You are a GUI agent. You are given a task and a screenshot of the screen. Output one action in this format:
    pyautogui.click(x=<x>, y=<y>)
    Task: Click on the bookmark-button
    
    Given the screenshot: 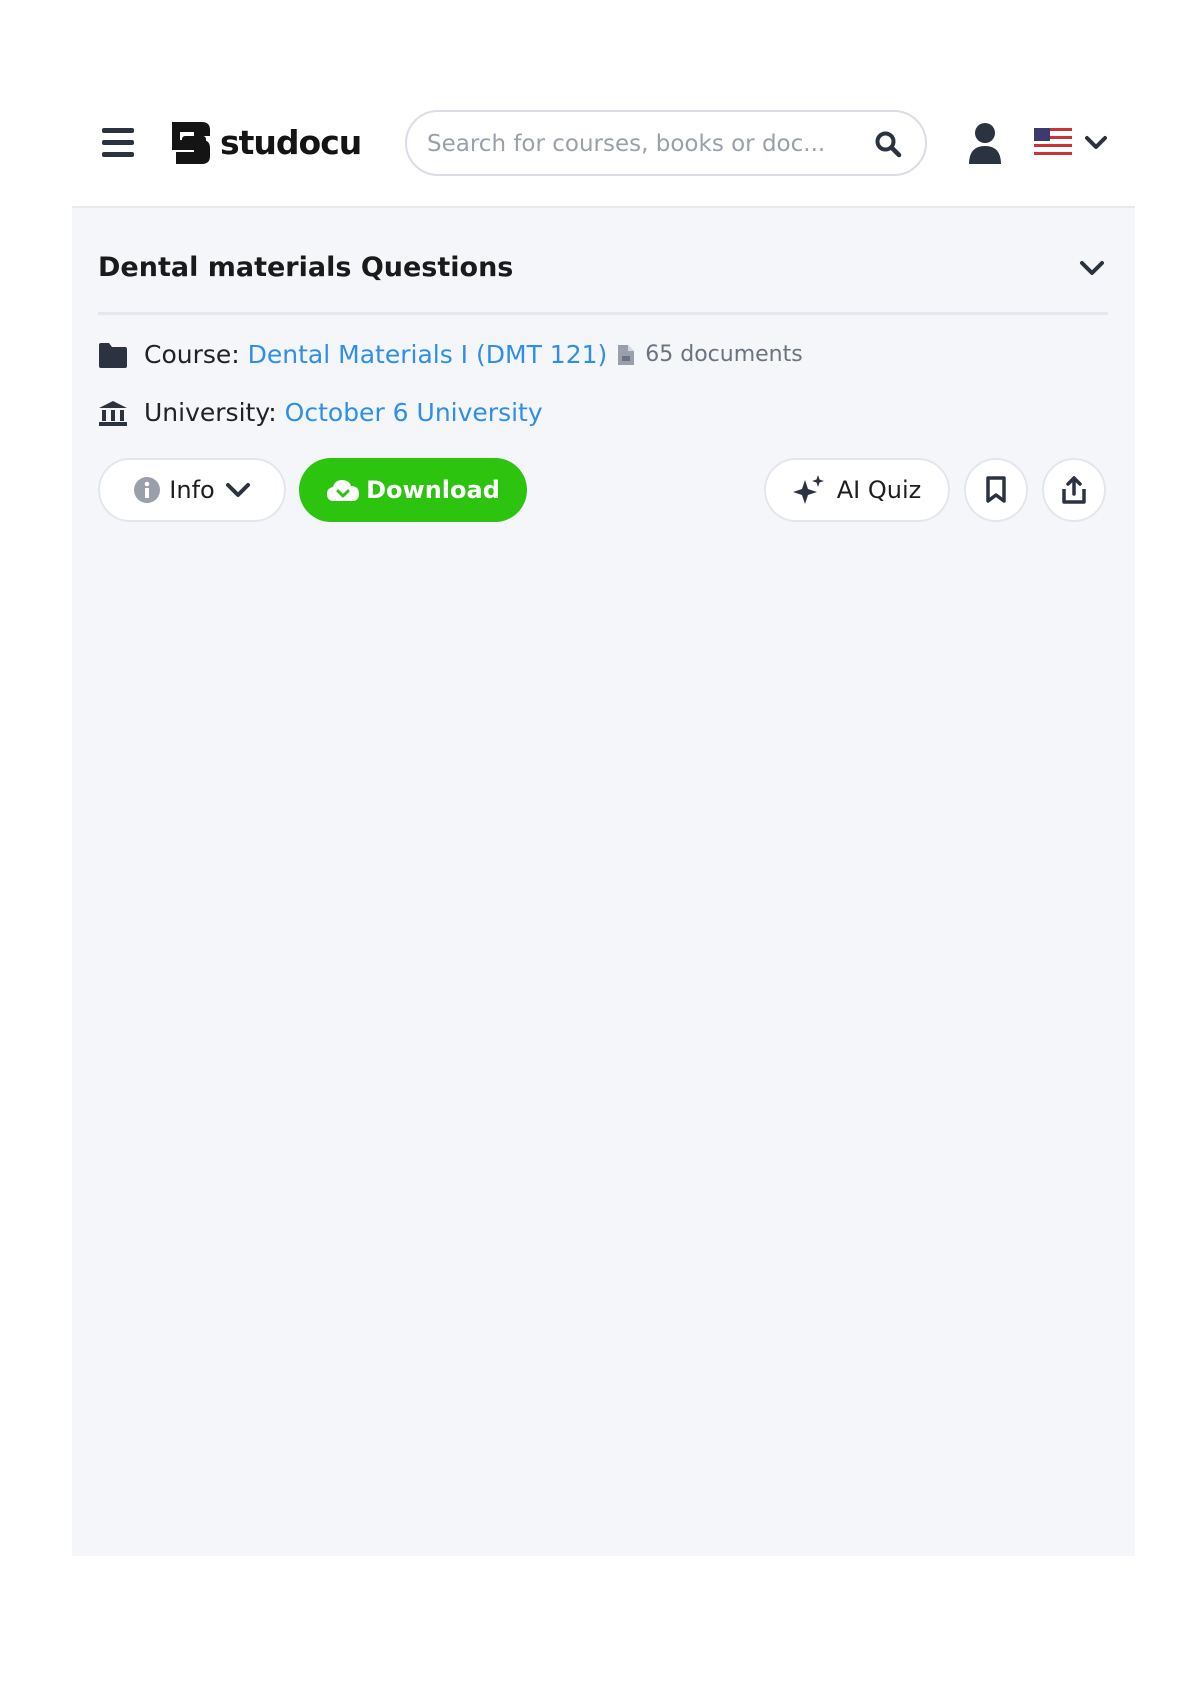 What is the action you would take?
    pyautogui.click(x=996, y=490)
    